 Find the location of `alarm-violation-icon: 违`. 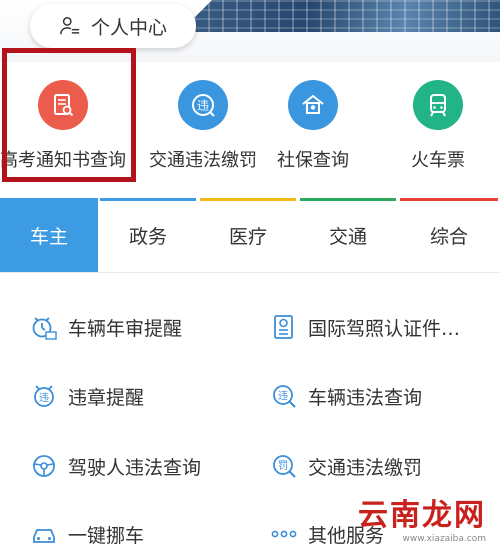

alarm-violation-icon: 违 is located at coordinates (44, 396).